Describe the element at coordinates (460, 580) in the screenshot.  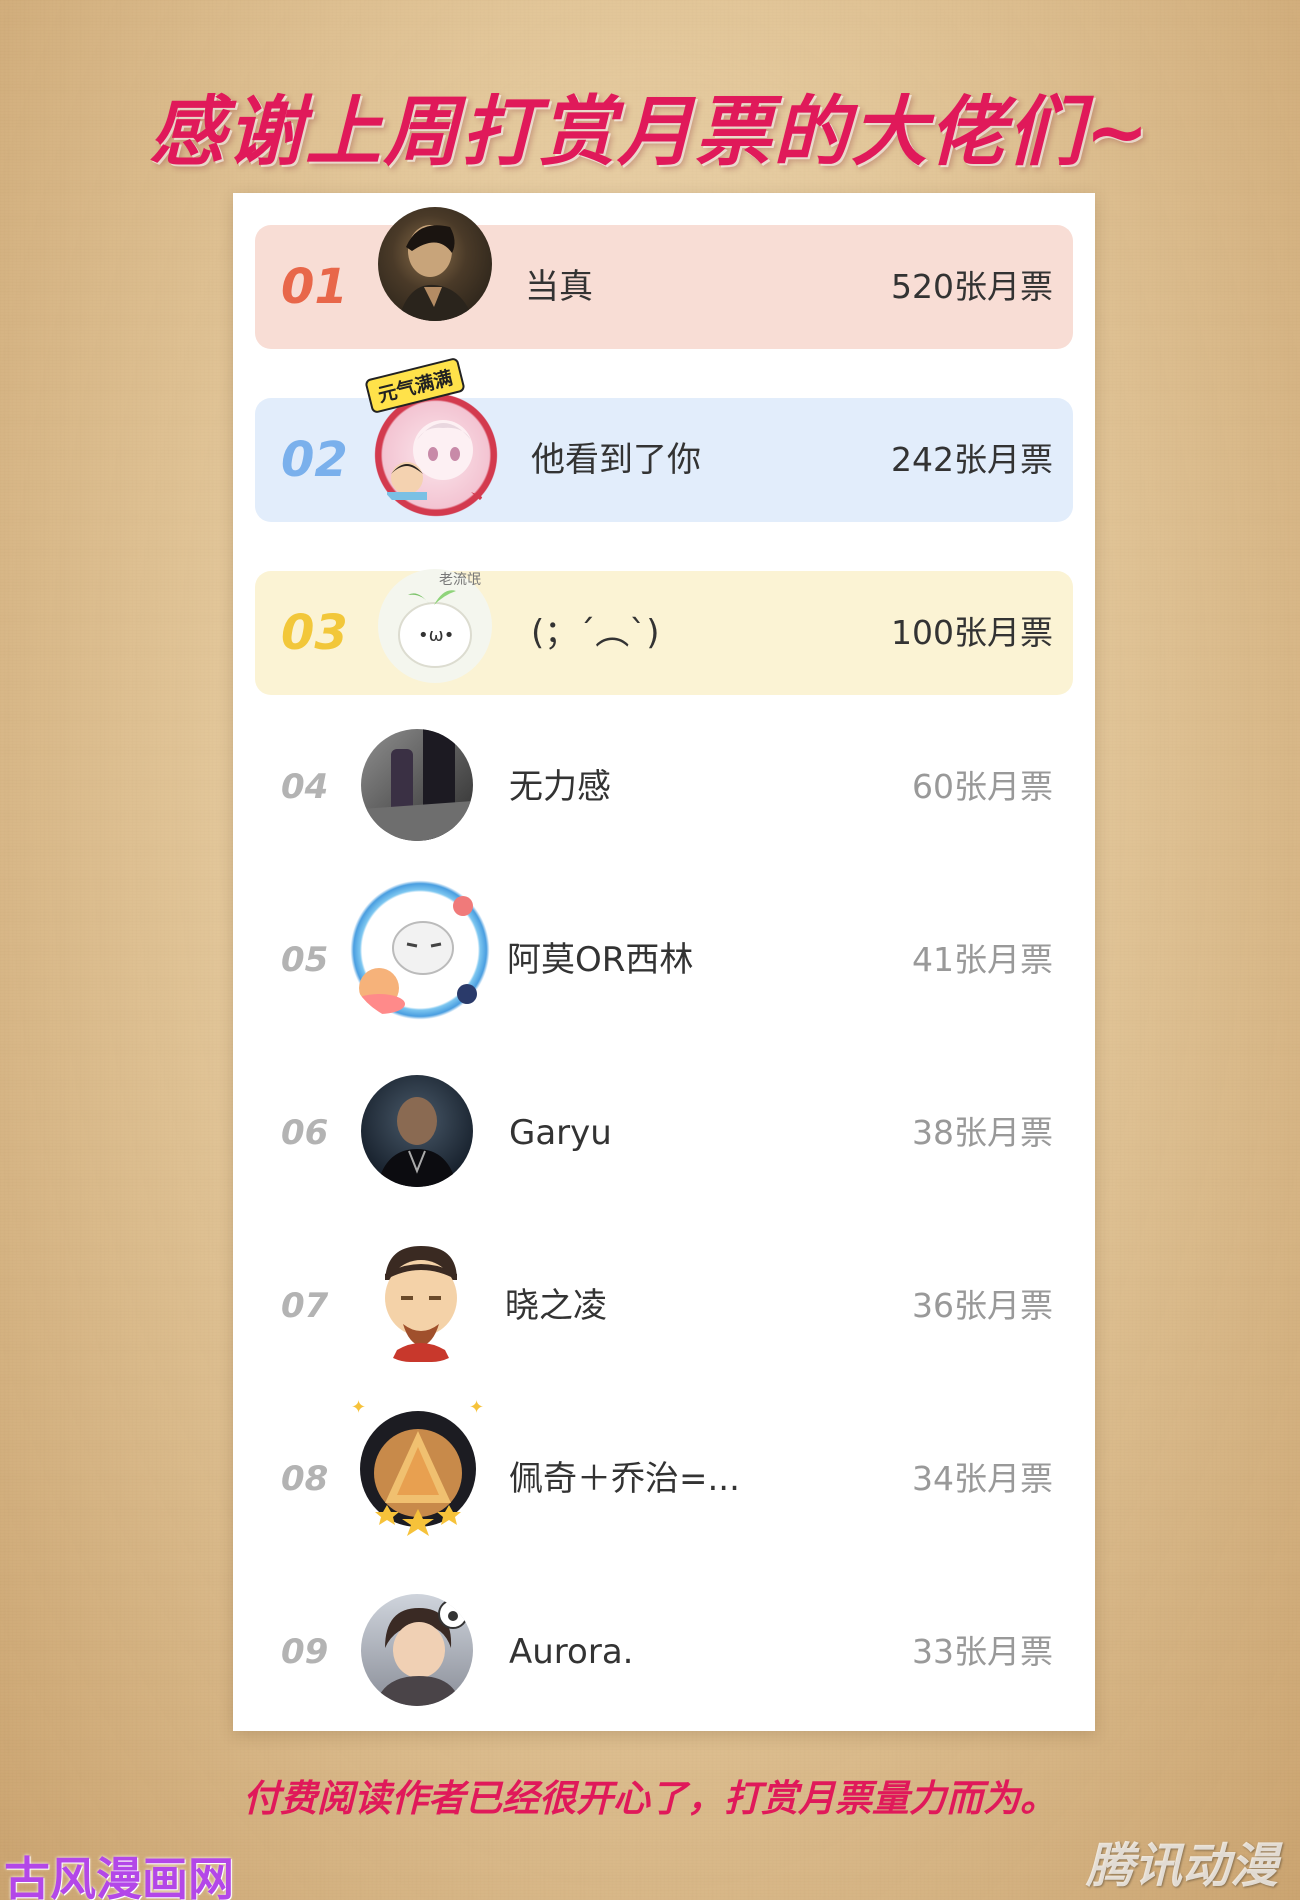
I see `badge-label: 老流氓` at that location.